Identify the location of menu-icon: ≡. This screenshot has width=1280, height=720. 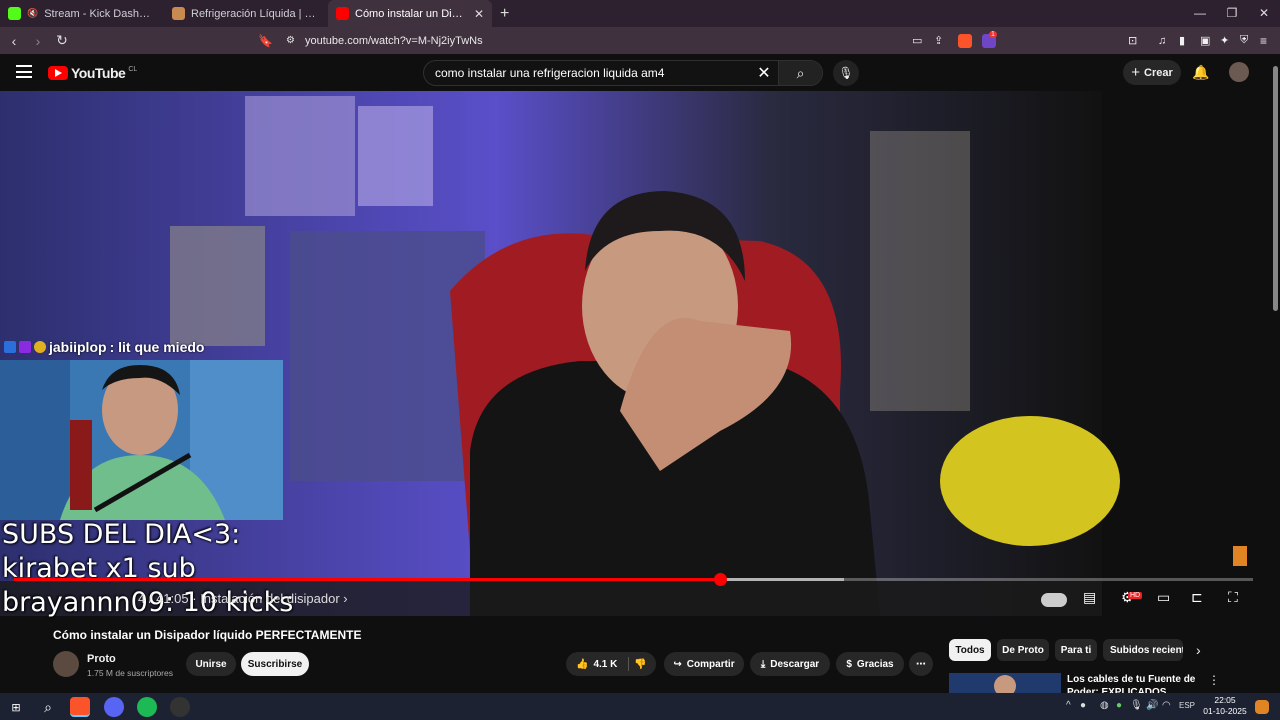
(1263, 41).